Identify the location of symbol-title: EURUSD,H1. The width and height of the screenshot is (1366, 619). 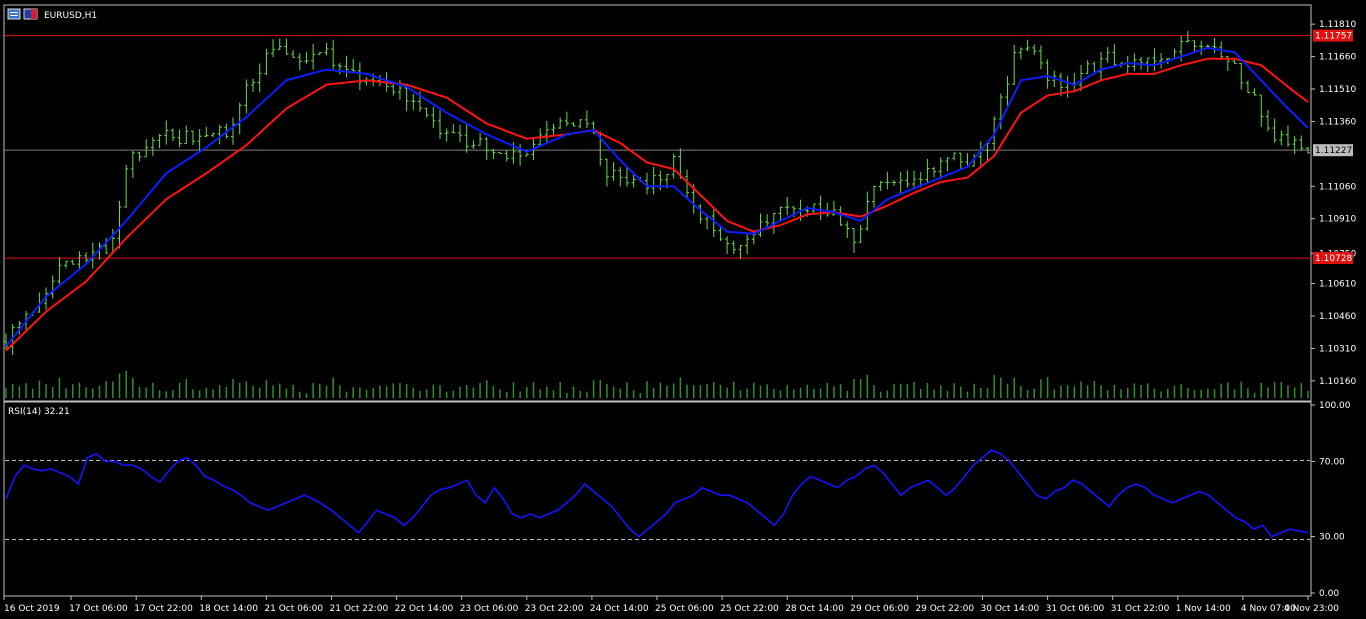
(70, 16).